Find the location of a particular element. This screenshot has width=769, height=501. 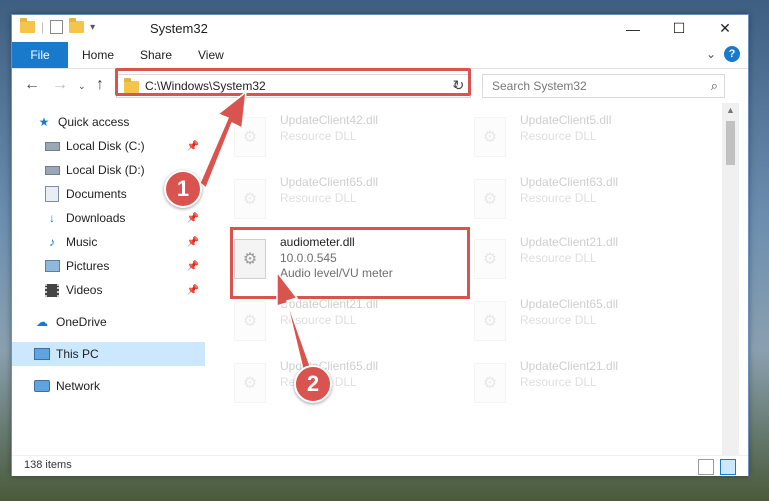

download-icon: ↓ is located at coordinates (52, 218).